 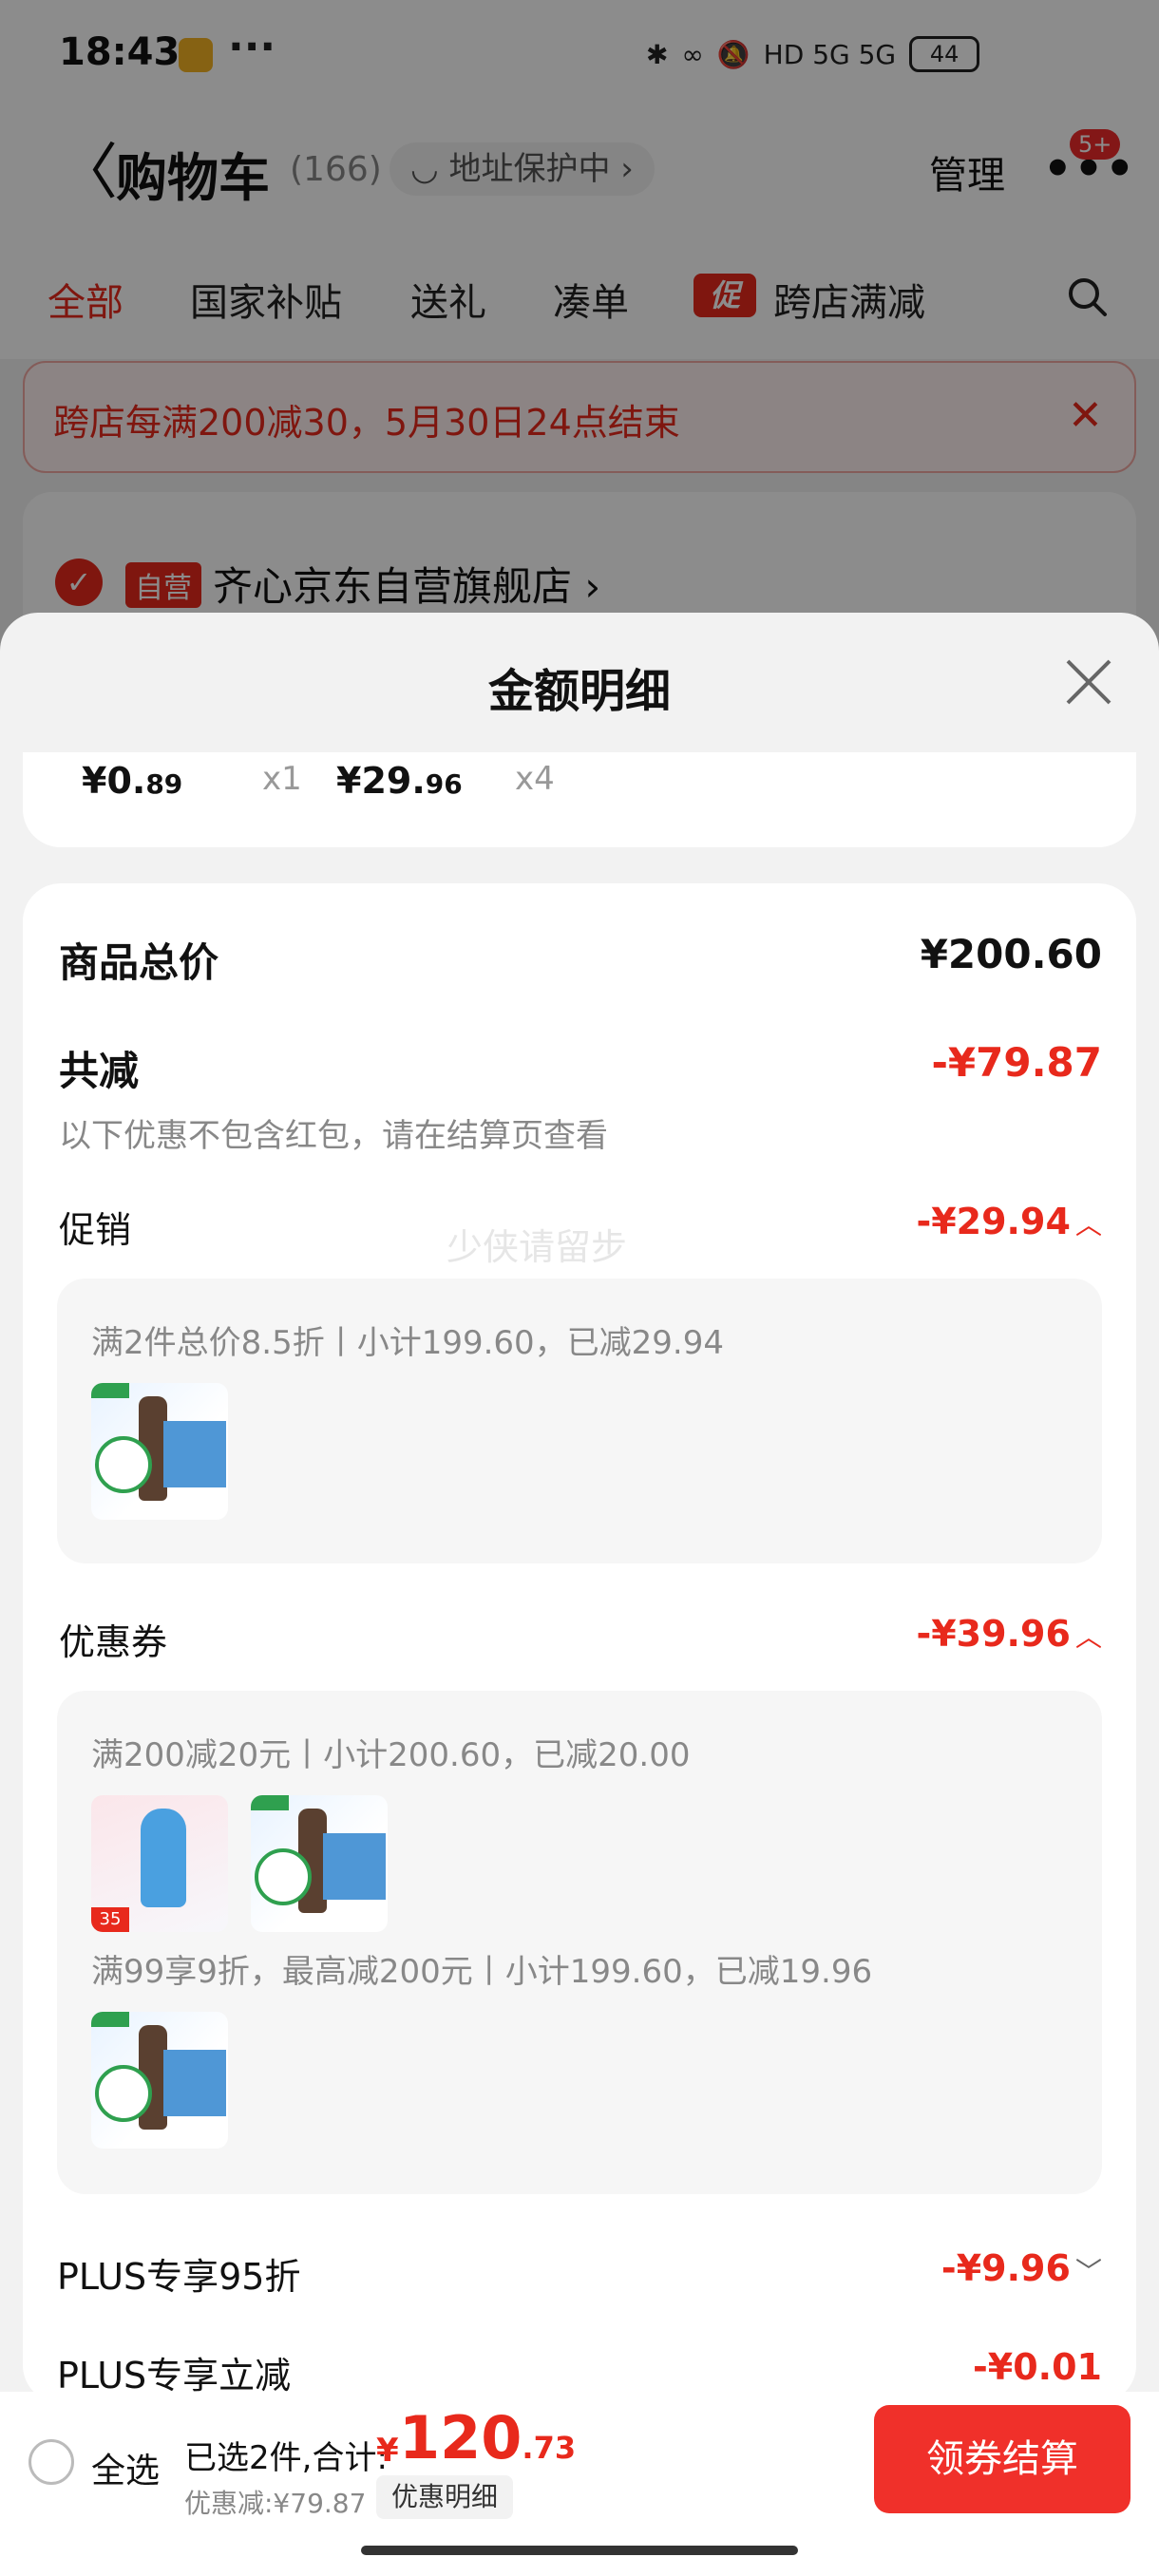 What do you see at coordinates (1011, 954) in the screenshot?
I see `goods-total-value: ¥200.60` at bounding box center [1011, 954].